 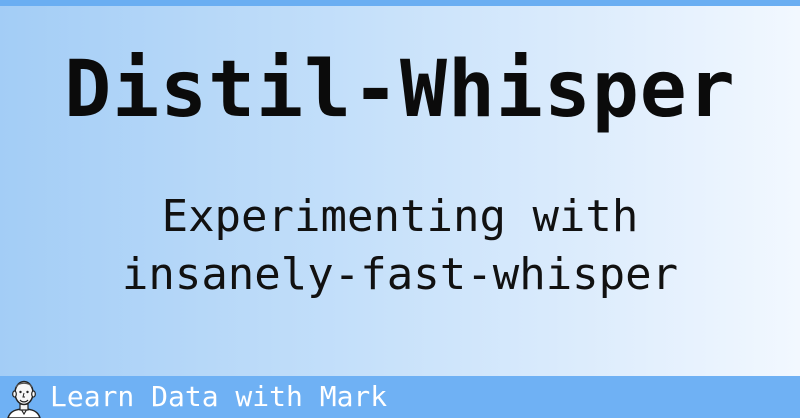 I want to click on subtitle-line-1: Experimenting with, so click(x=400, y=216).